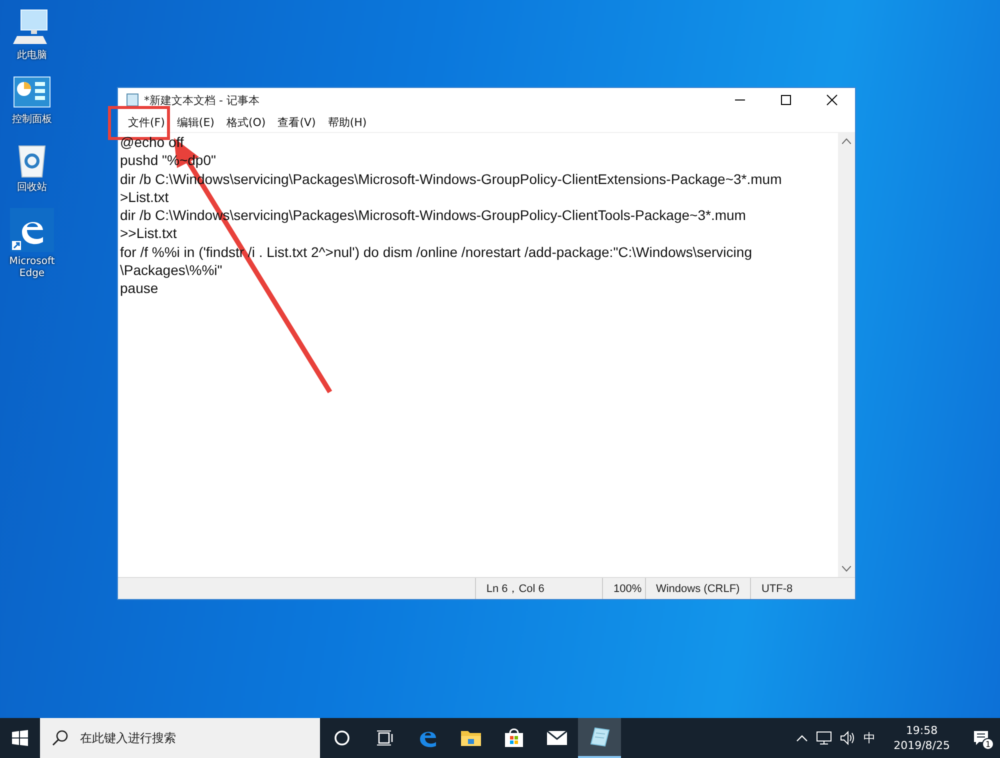 The height and width of the screenshot is (758, 1000). Describe the element at coordinates (342, 738) in the screenshot. I see `circle-icon` at that location.